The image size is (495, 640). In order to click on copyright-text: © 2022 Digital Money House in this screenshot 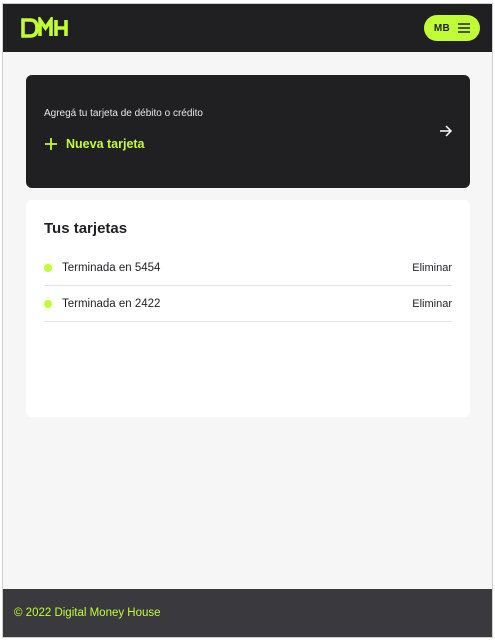, I will do `click(87, 613)`.